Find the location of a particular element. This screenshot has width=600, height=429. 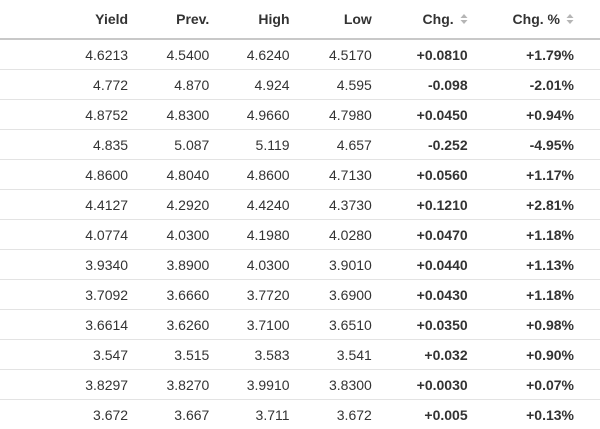

cell-high: 4.8600 is located at coordinates (273, 175).